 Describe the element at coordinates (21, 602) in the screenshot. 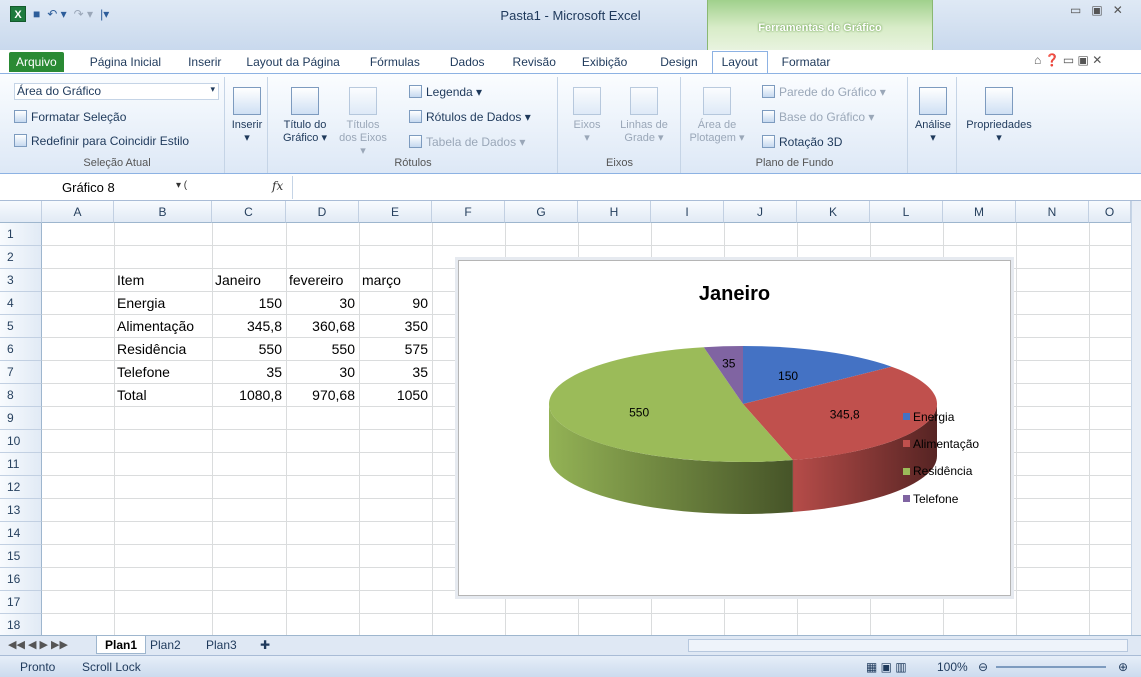

I see `row-header-17: 17` at that location.